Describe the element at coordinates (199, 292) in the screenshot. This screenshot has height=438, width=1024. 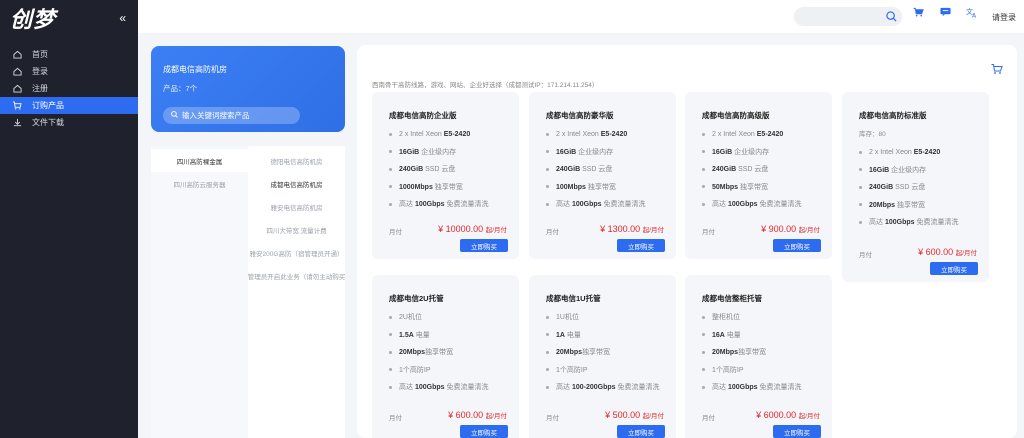
I see `category-group-list: 四川高防裸金属 四川高防云服务器` at that location.